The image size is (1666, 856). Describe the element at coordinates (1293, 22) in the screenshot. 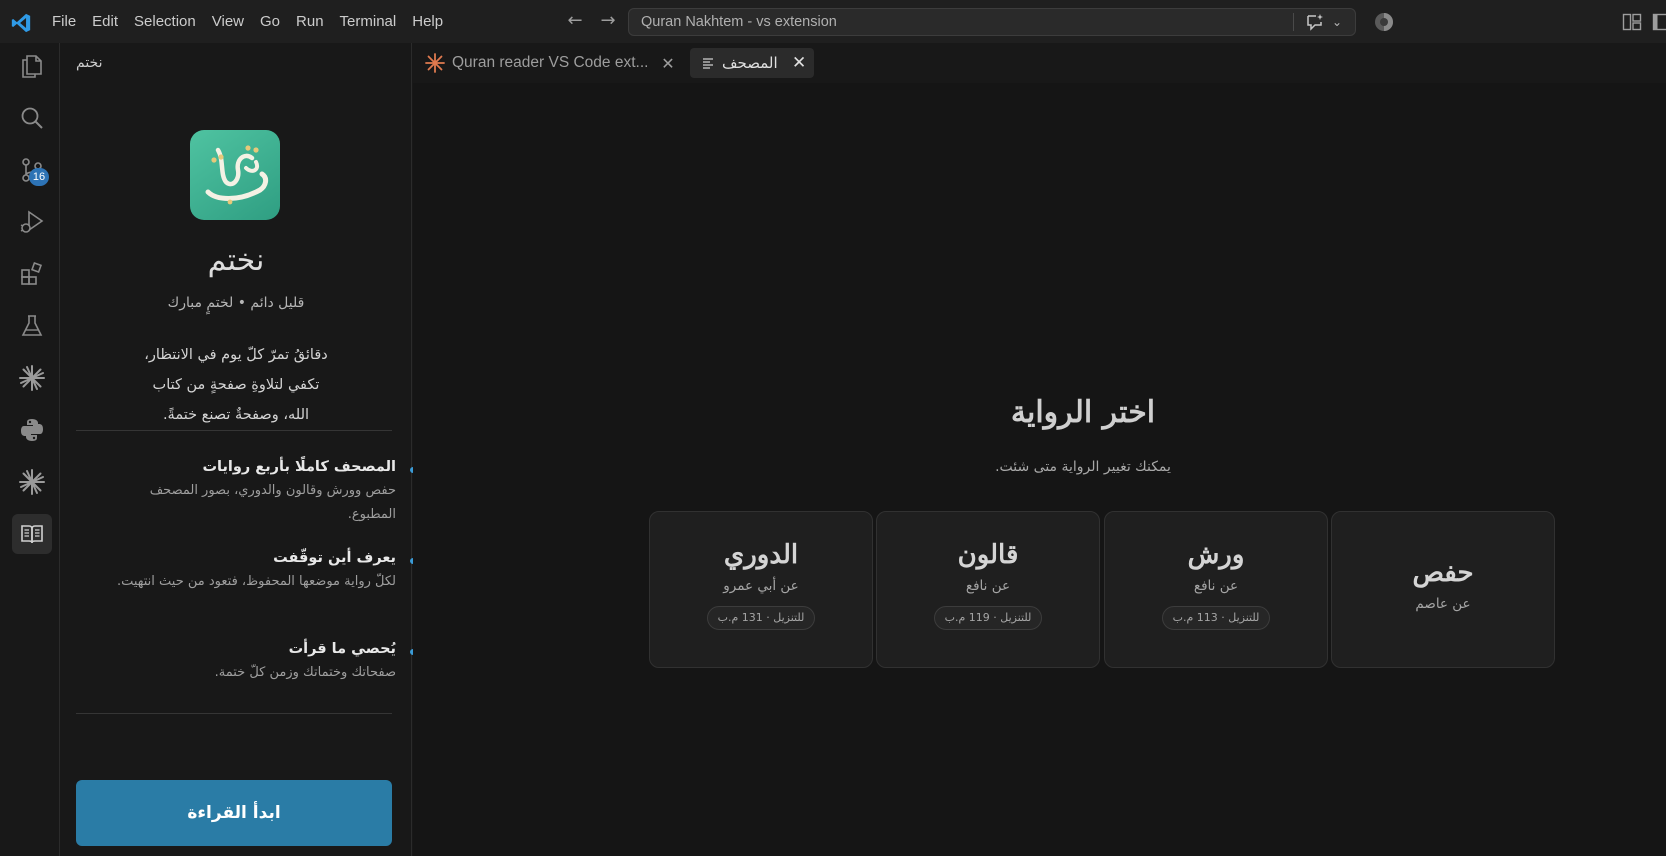

I see `command-center-divider` at that location.